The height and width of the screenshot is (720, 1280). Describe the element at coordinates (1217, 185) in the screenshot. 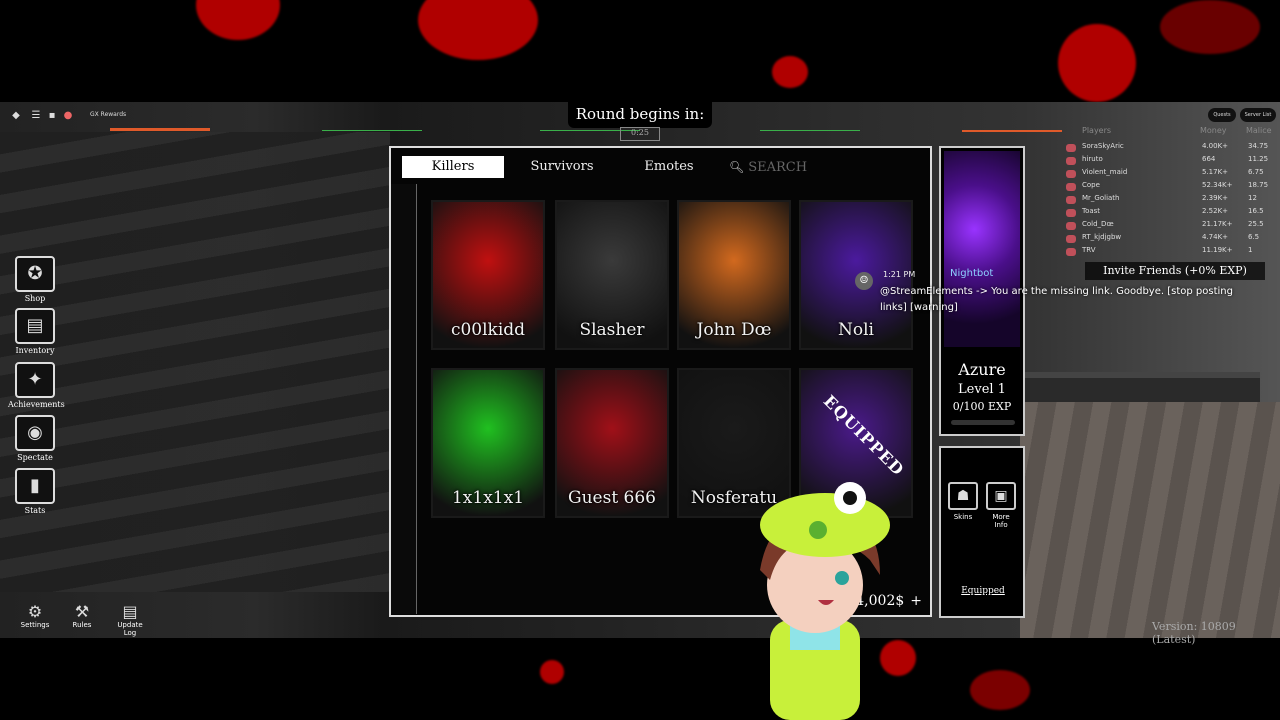

I see `player-money: 52.34K+` at that location.